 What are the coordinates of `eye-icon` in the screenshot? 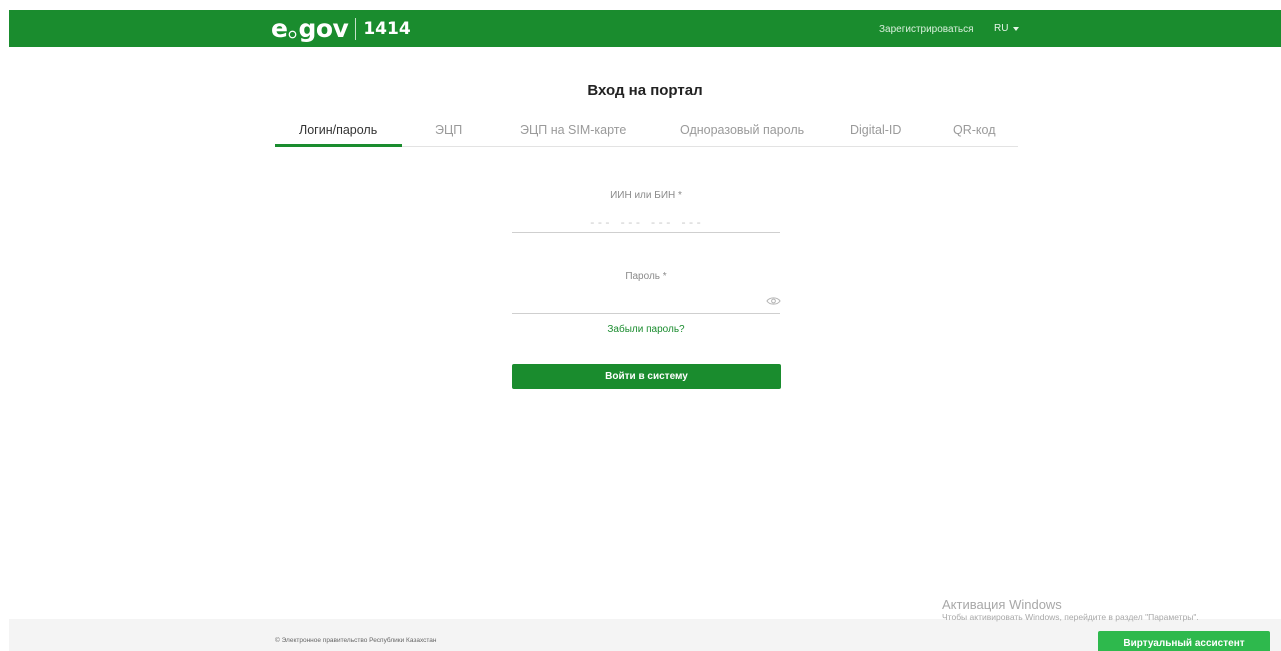 It's located at (773, 301).